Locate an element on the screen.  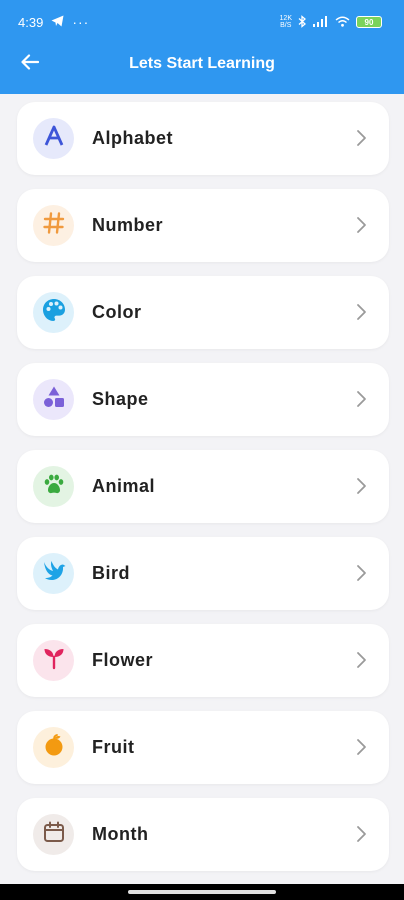
shapes-icon is located at coordinates (54, 399).